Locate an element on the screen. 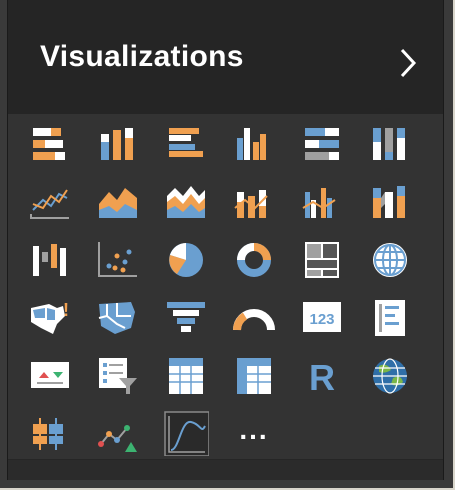 This screenshot has height=490, width=455. visual-button-donut-chart is located at coordinates (254, 259).